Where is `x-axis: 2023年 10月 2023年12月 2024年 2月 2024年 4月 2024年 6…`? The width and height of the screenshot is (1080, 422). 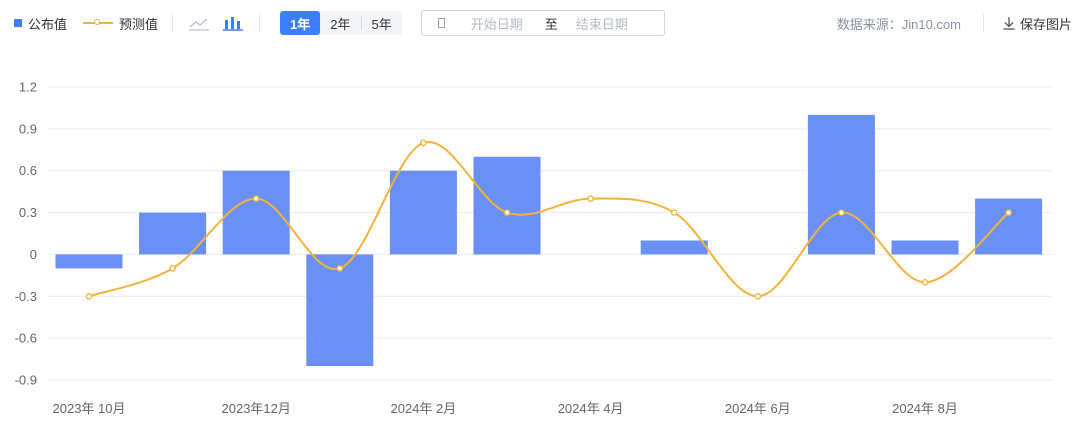 x-axis: 2023年 10月 2023年12月 2024年 2月 2024年 4月 2024年 6… is located at coordinates (505, 408).